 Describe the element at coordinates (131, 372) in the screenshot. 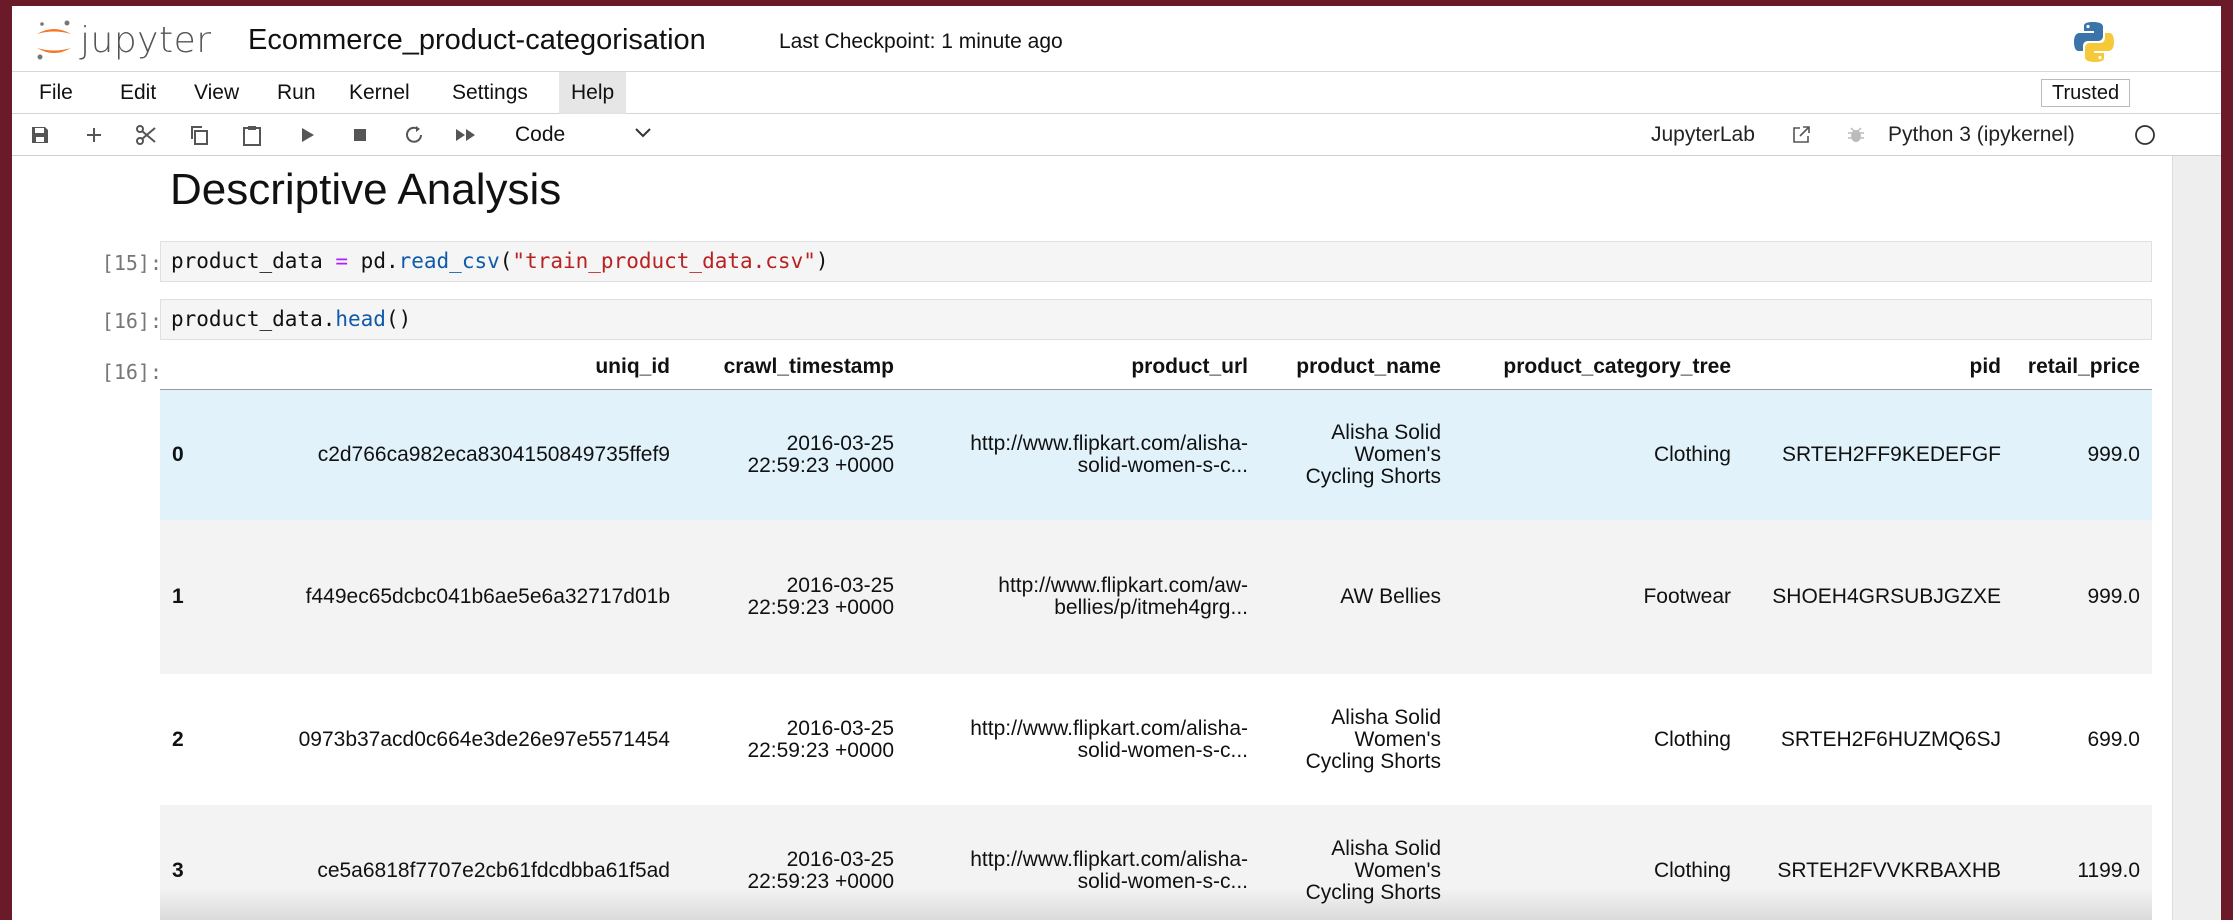

I see `output-prompt: [16]:` at that location.